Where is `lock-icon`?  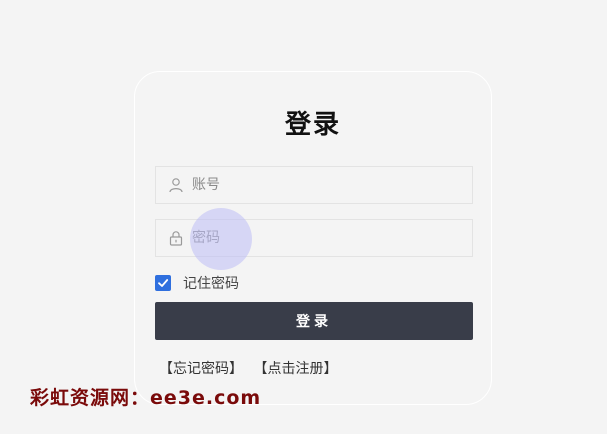
lock-icon is located at coordinates (176, 238).